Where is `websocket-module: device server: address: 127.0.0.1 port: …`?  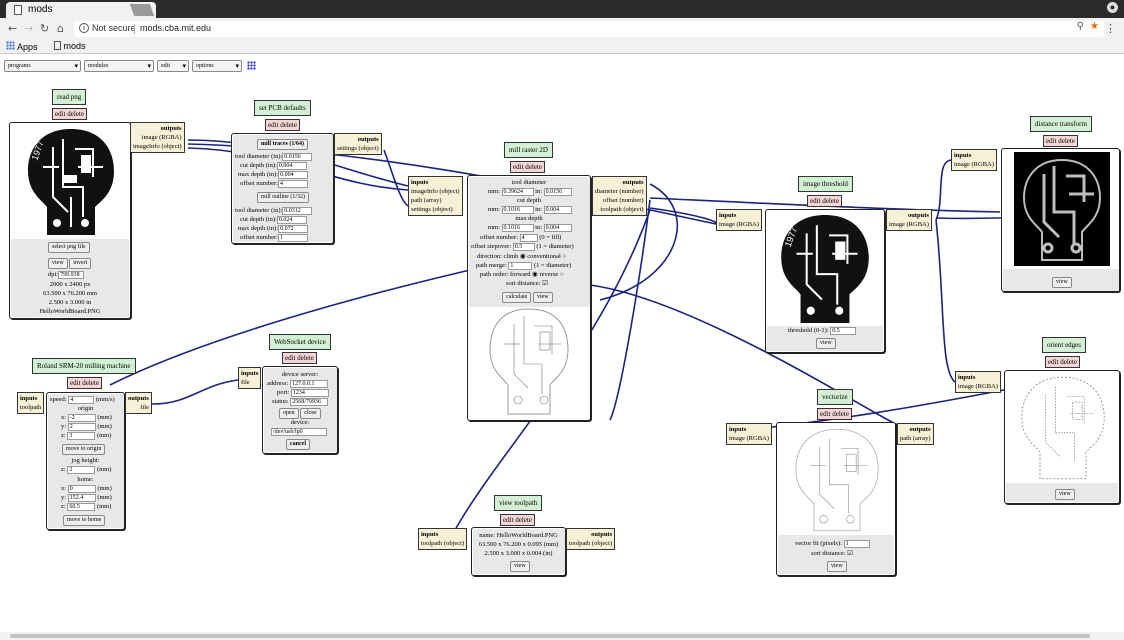
websocket-module: device server: address: 127.0.0.1 port: … is located at coordinates (300, 410).